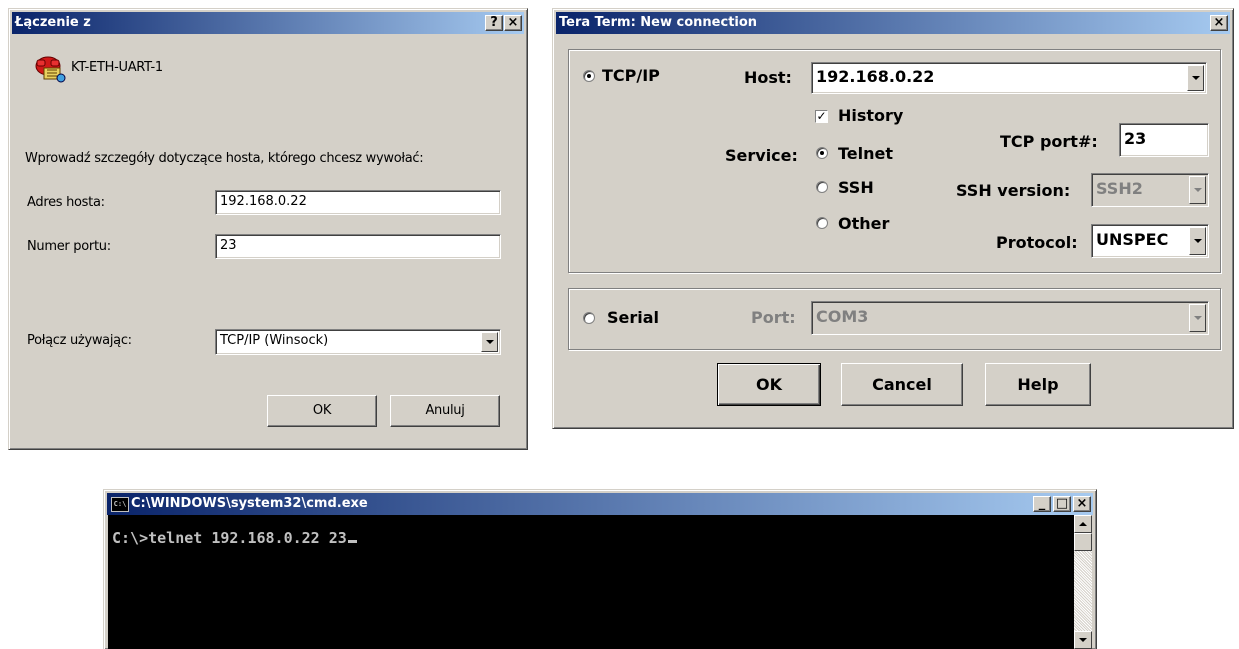 The width and height of the screenshot is (1239, 649). I want to click on teraterm-ok-button: OK, so click(769, 384).